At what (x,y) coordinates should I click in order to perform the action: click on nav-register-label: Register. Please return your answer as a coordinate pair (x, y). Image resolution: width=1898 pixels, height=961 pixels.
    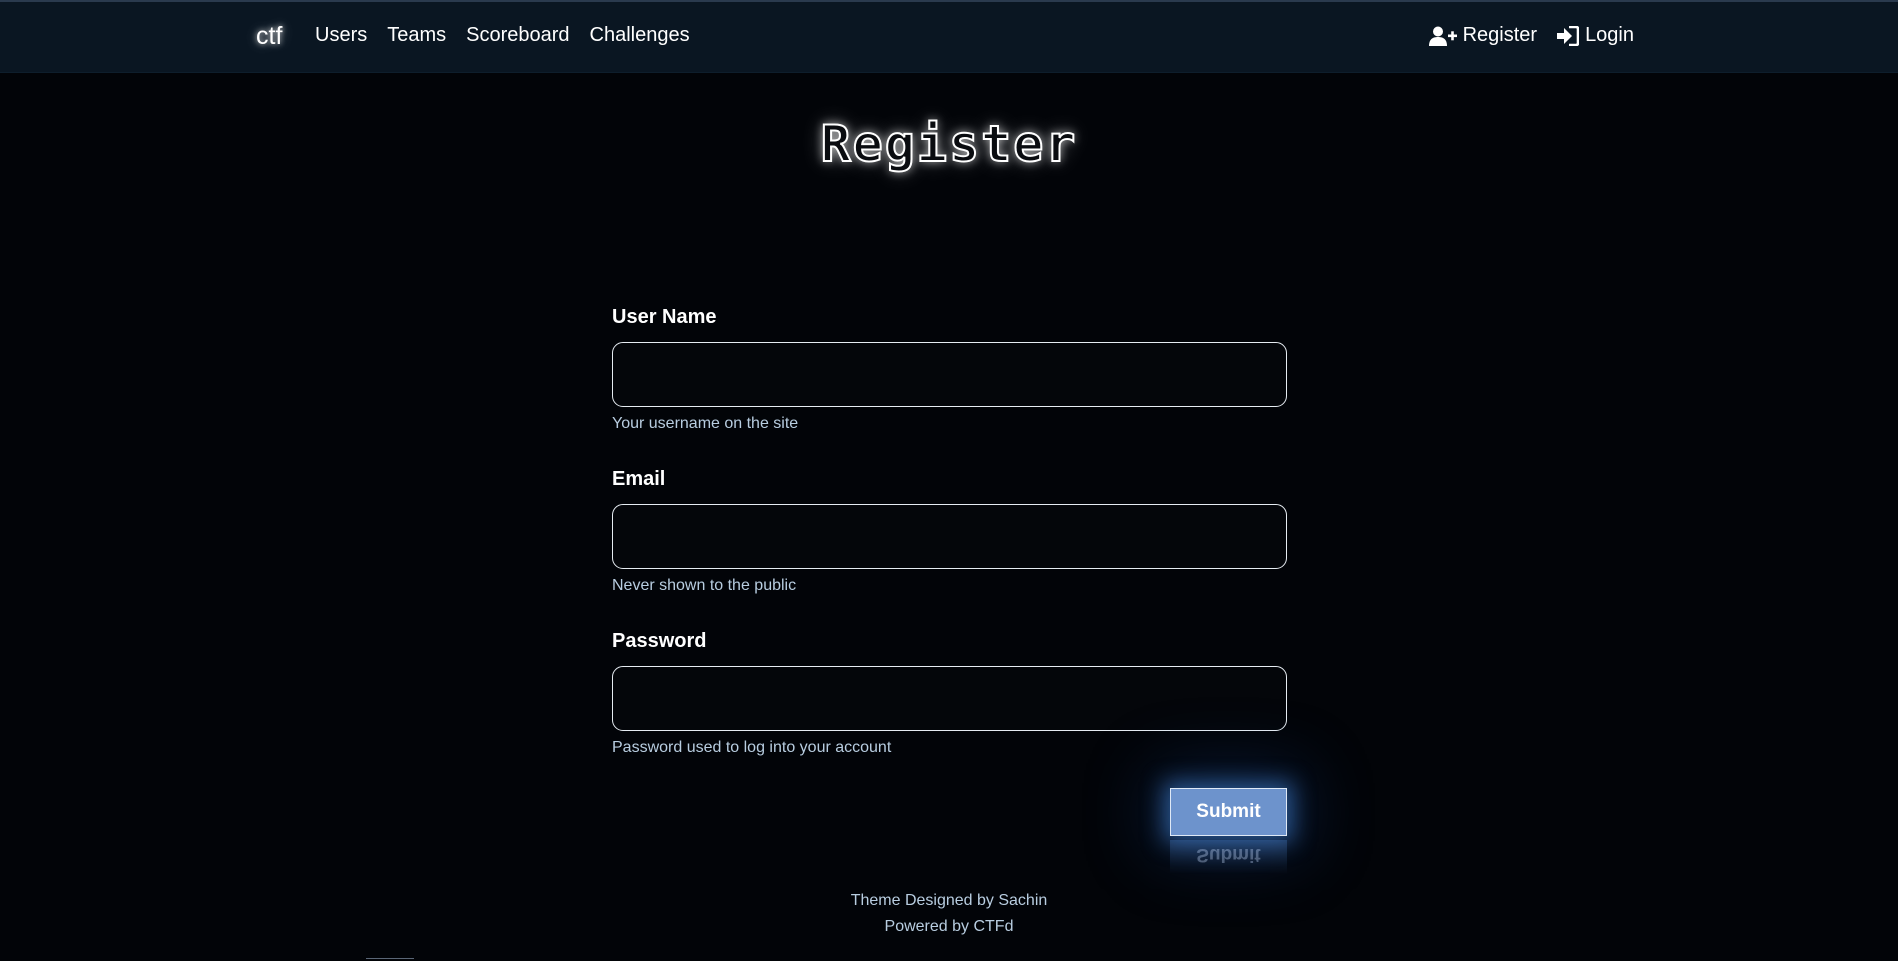
    Looking at the image, I should click on (1500, 35).